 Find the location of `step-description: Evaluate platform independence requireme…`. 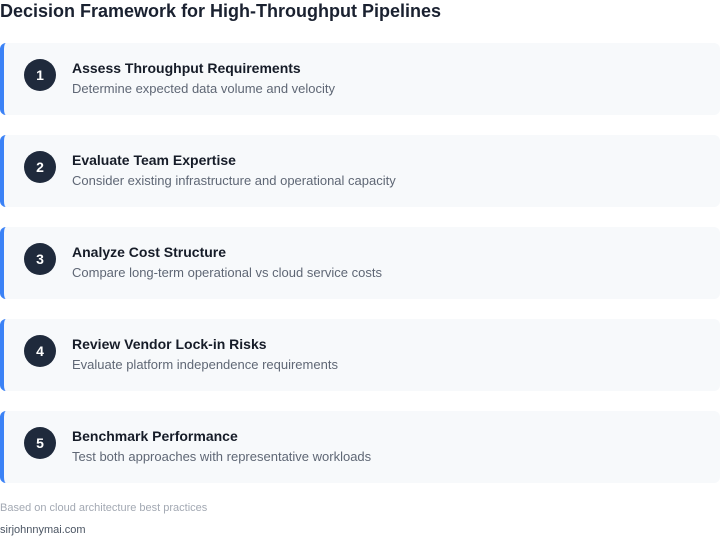

step-description: Evaluate platform independence requireme… is located at coordinates (205, 364).